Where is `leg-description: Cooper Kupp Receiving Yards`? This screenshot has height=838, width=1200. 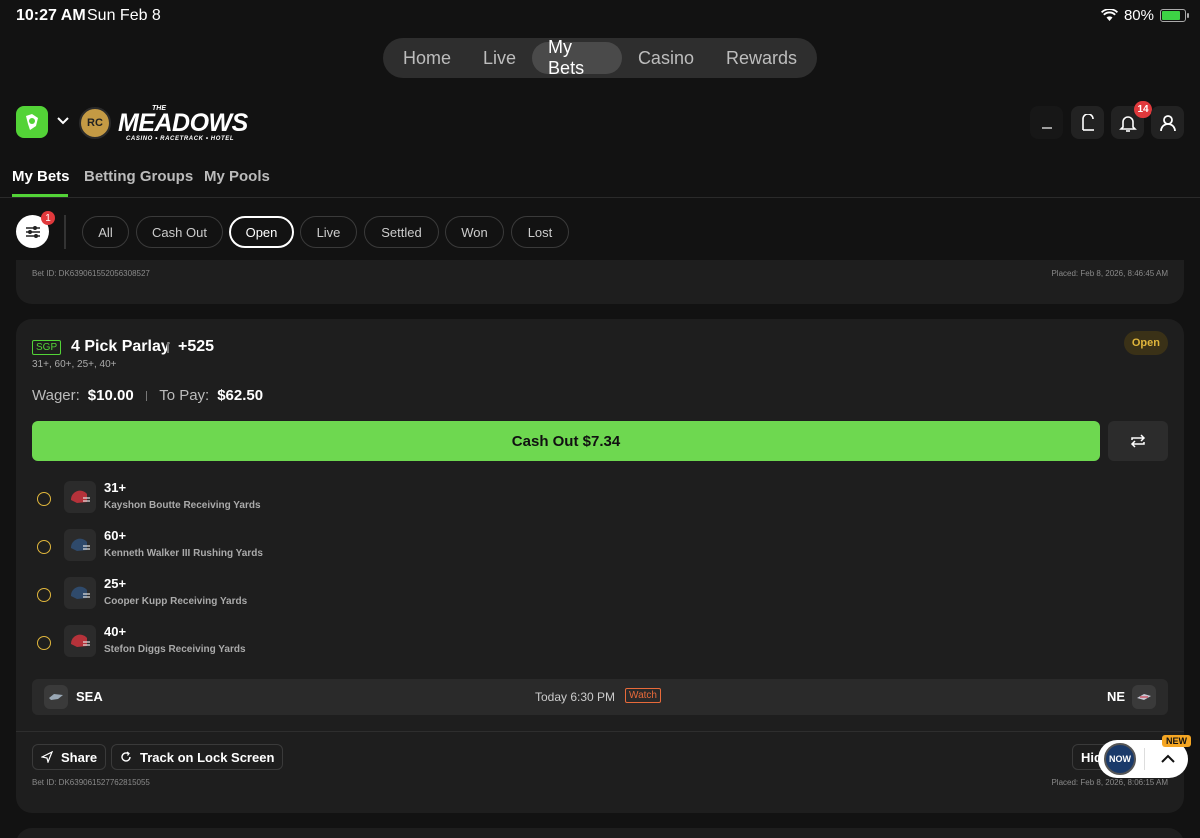 leg-description: Cooper Kupp Receiving Yards is located at coordinates (176, 601).